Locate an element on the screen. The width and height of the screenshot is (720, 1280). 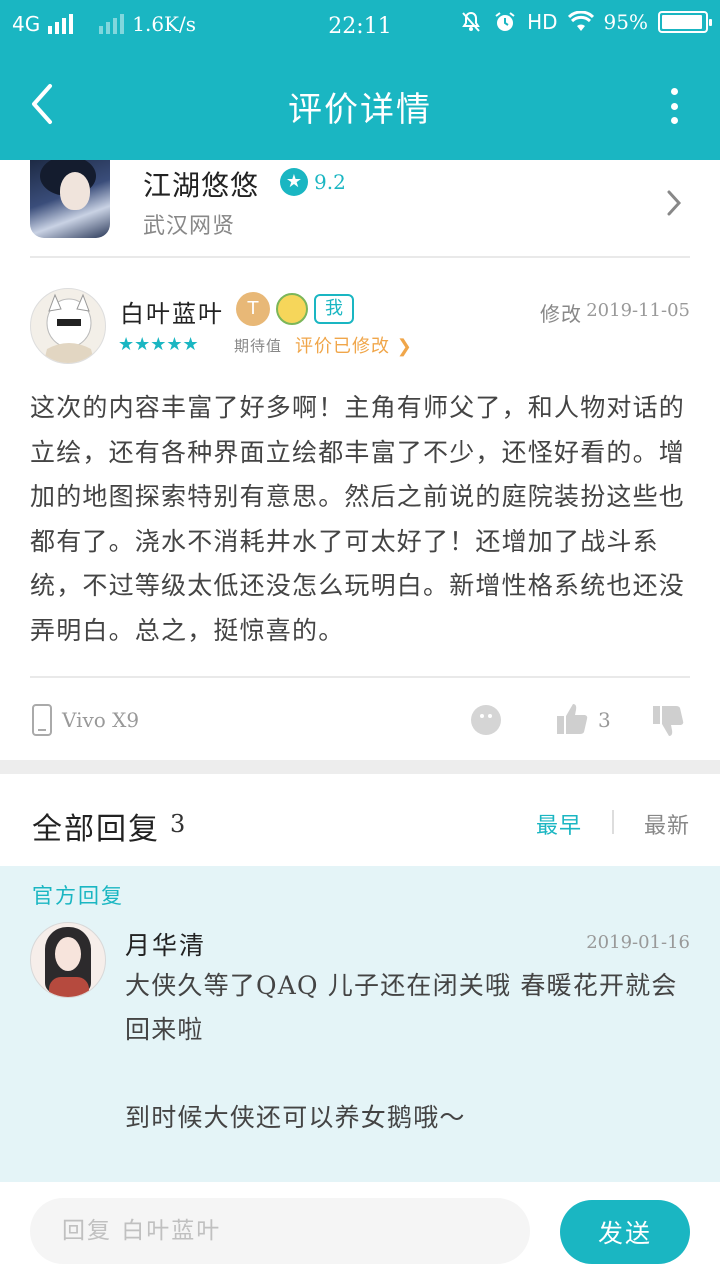
phone-icon is located at coordinates (42, 720).